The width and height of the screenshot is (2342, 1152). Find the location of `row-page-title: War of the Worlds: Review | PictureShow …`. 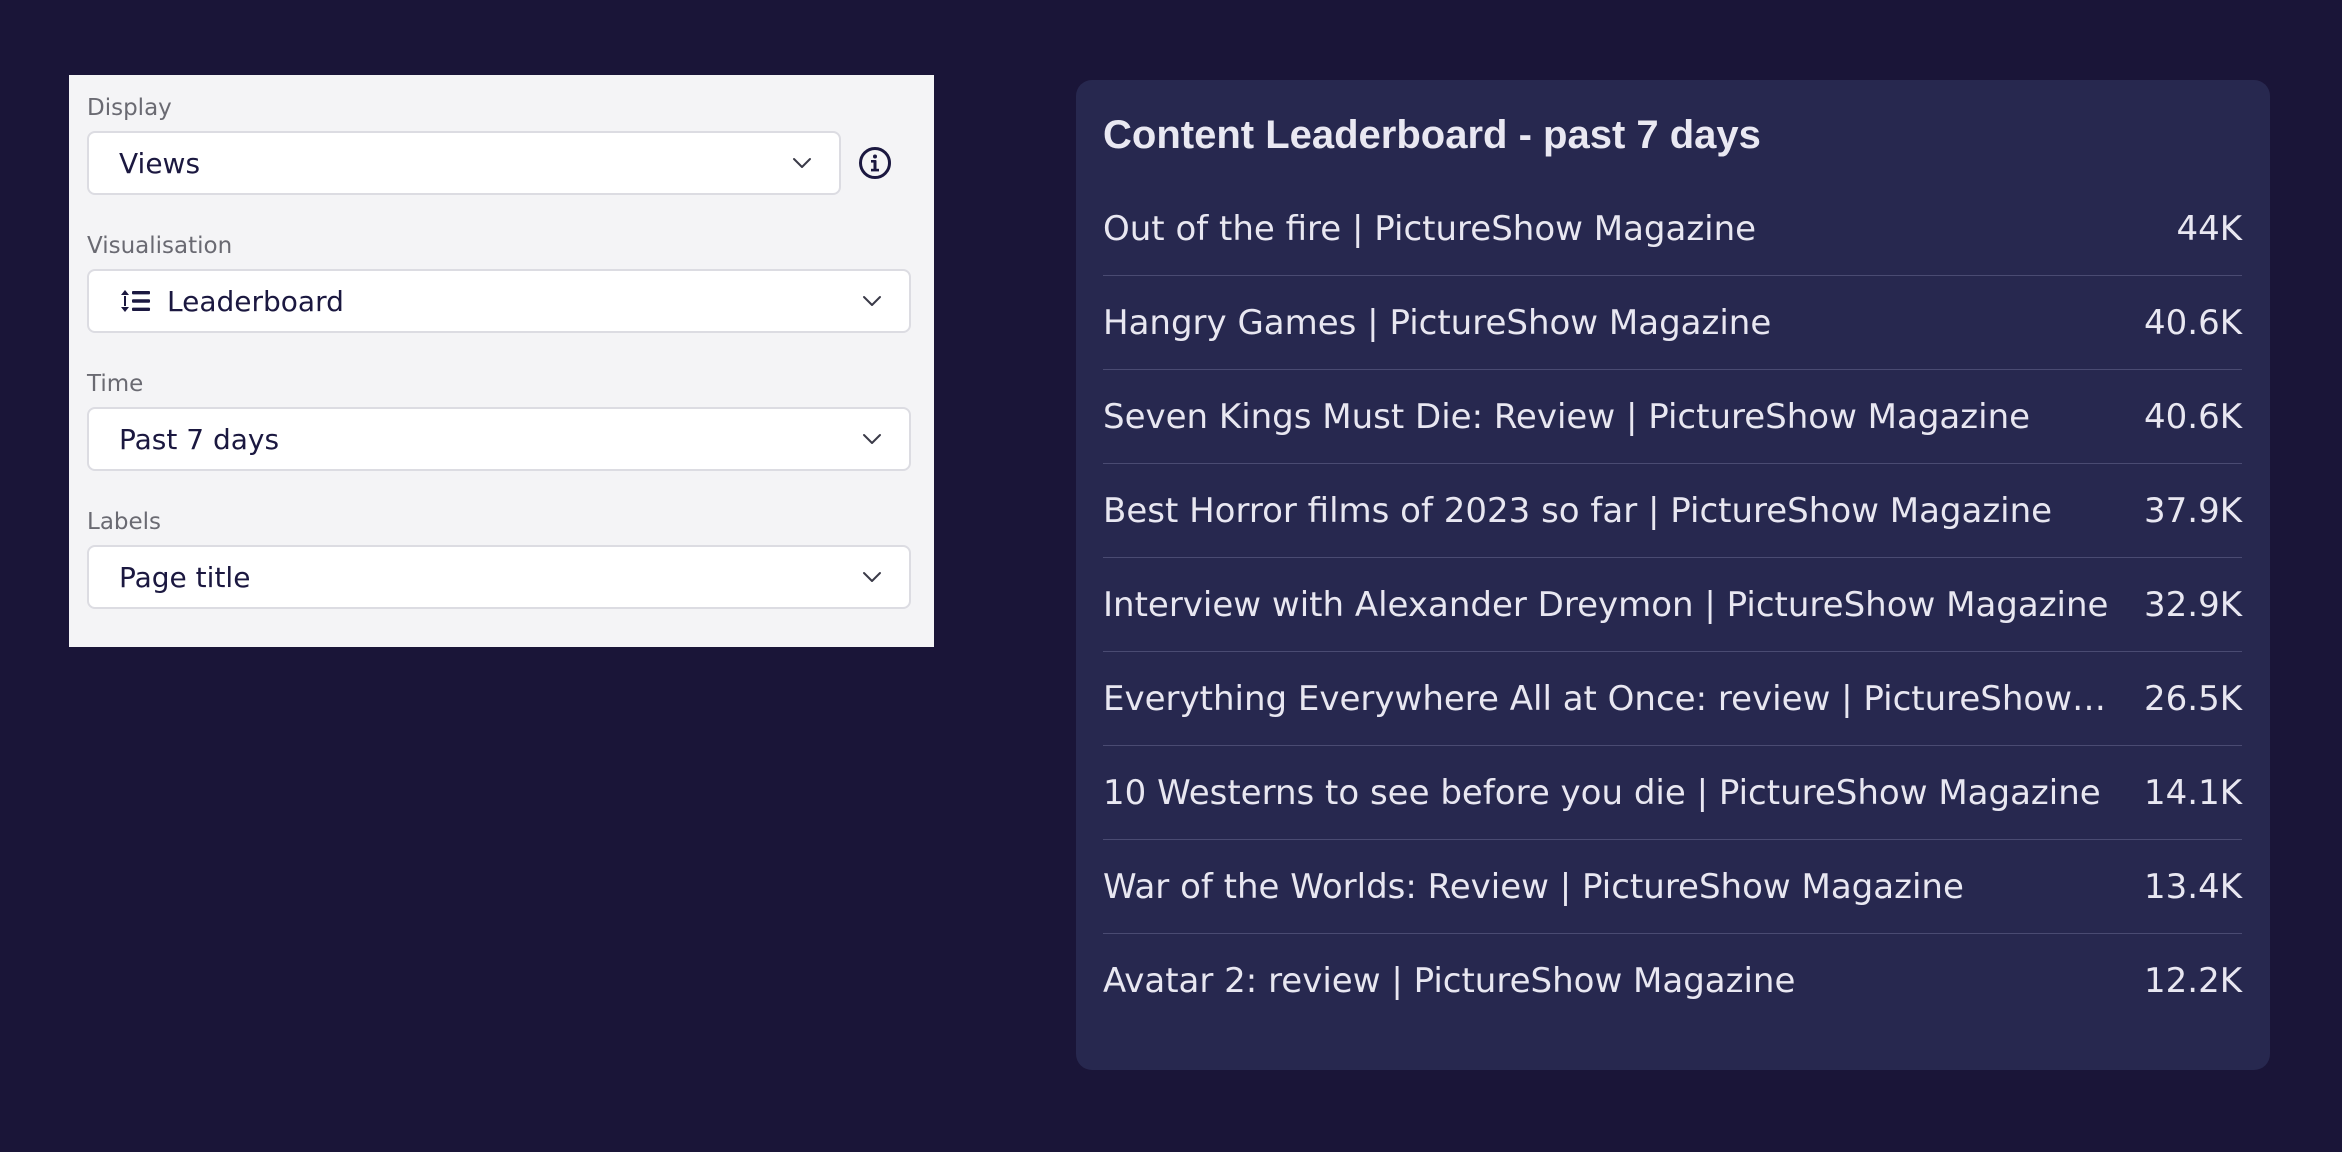

row-page-title: War of the Worlds: Review | PictureShow … is located at coordinates (1533, 886).